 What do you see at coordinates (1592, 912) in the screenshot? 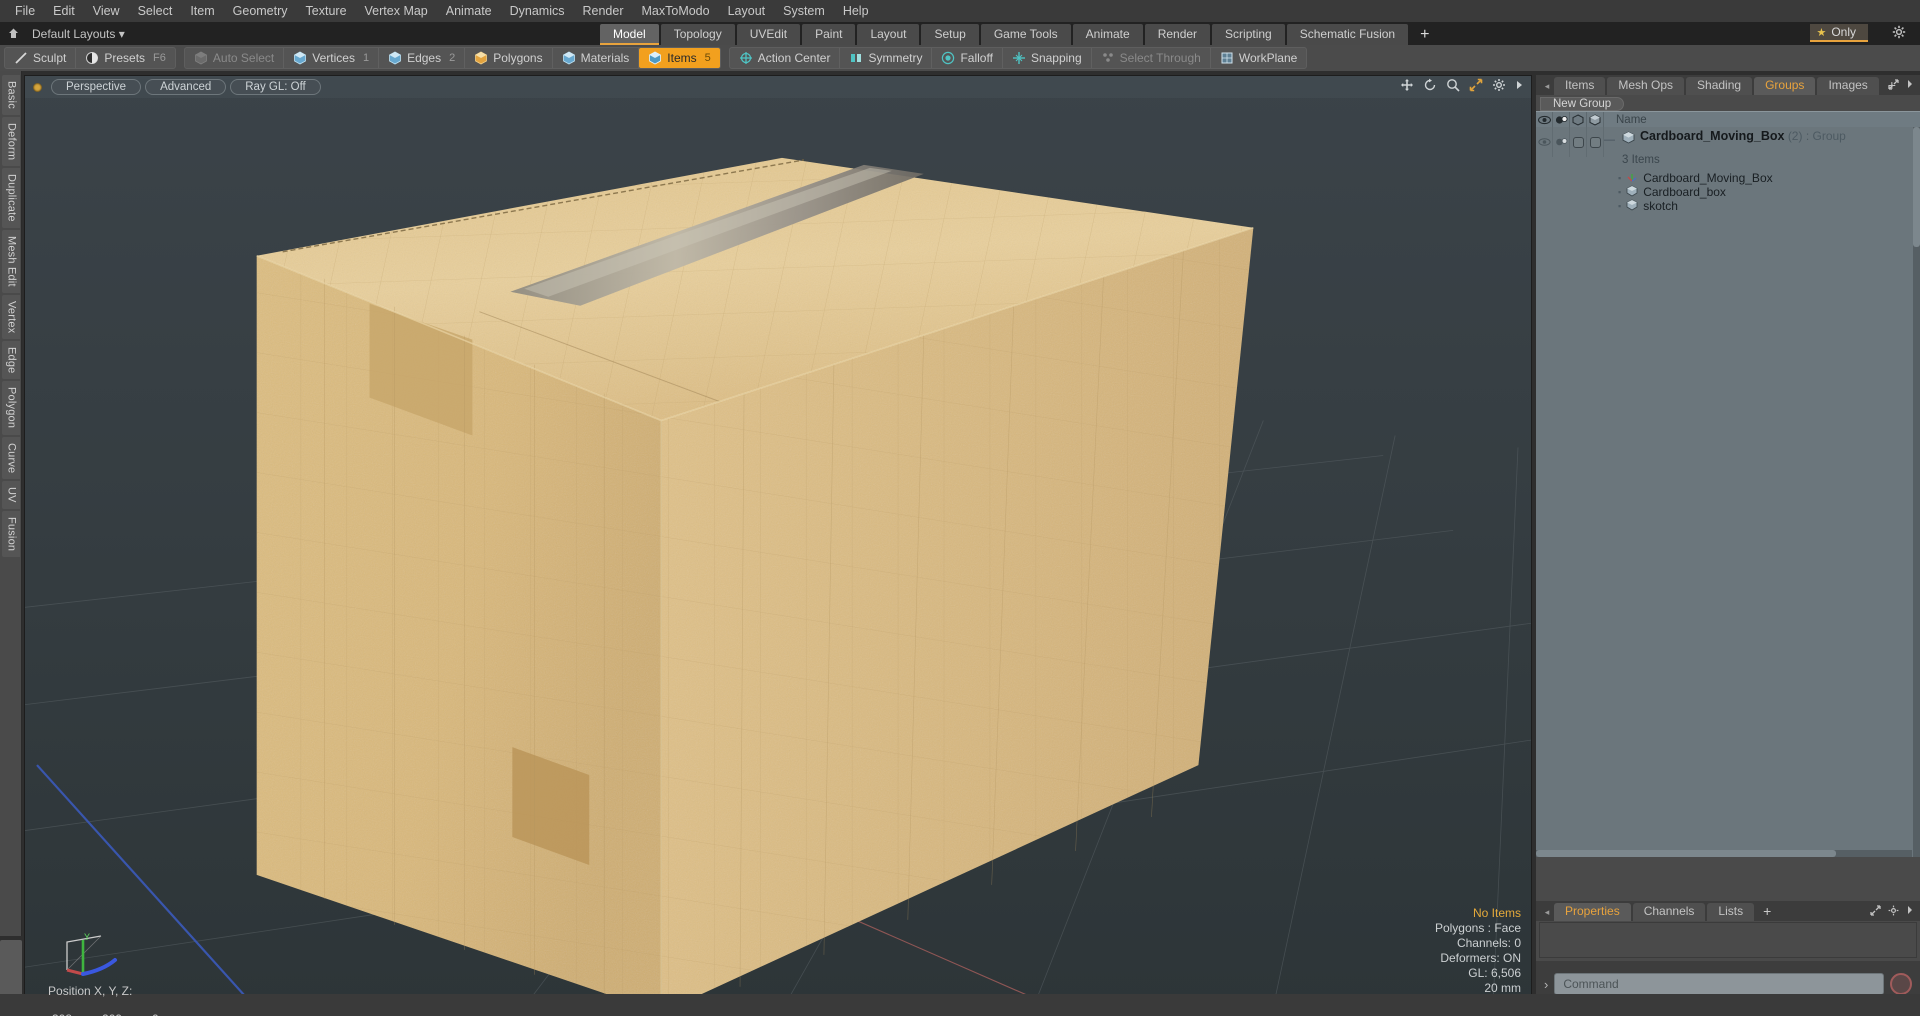
I see `tab-properties: Properties` at bounding box center [1592, 912].